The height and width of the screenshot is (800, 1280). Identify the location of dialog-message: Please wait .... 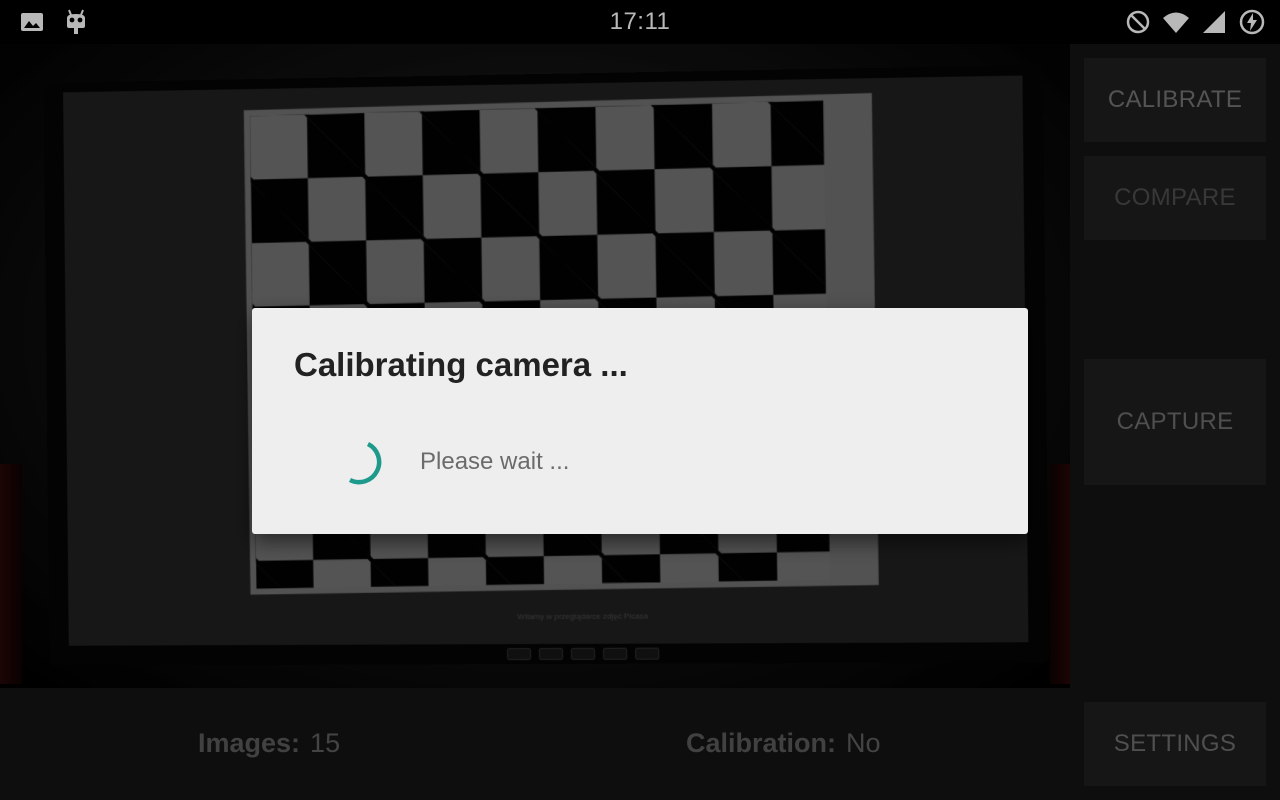
(495, 461).